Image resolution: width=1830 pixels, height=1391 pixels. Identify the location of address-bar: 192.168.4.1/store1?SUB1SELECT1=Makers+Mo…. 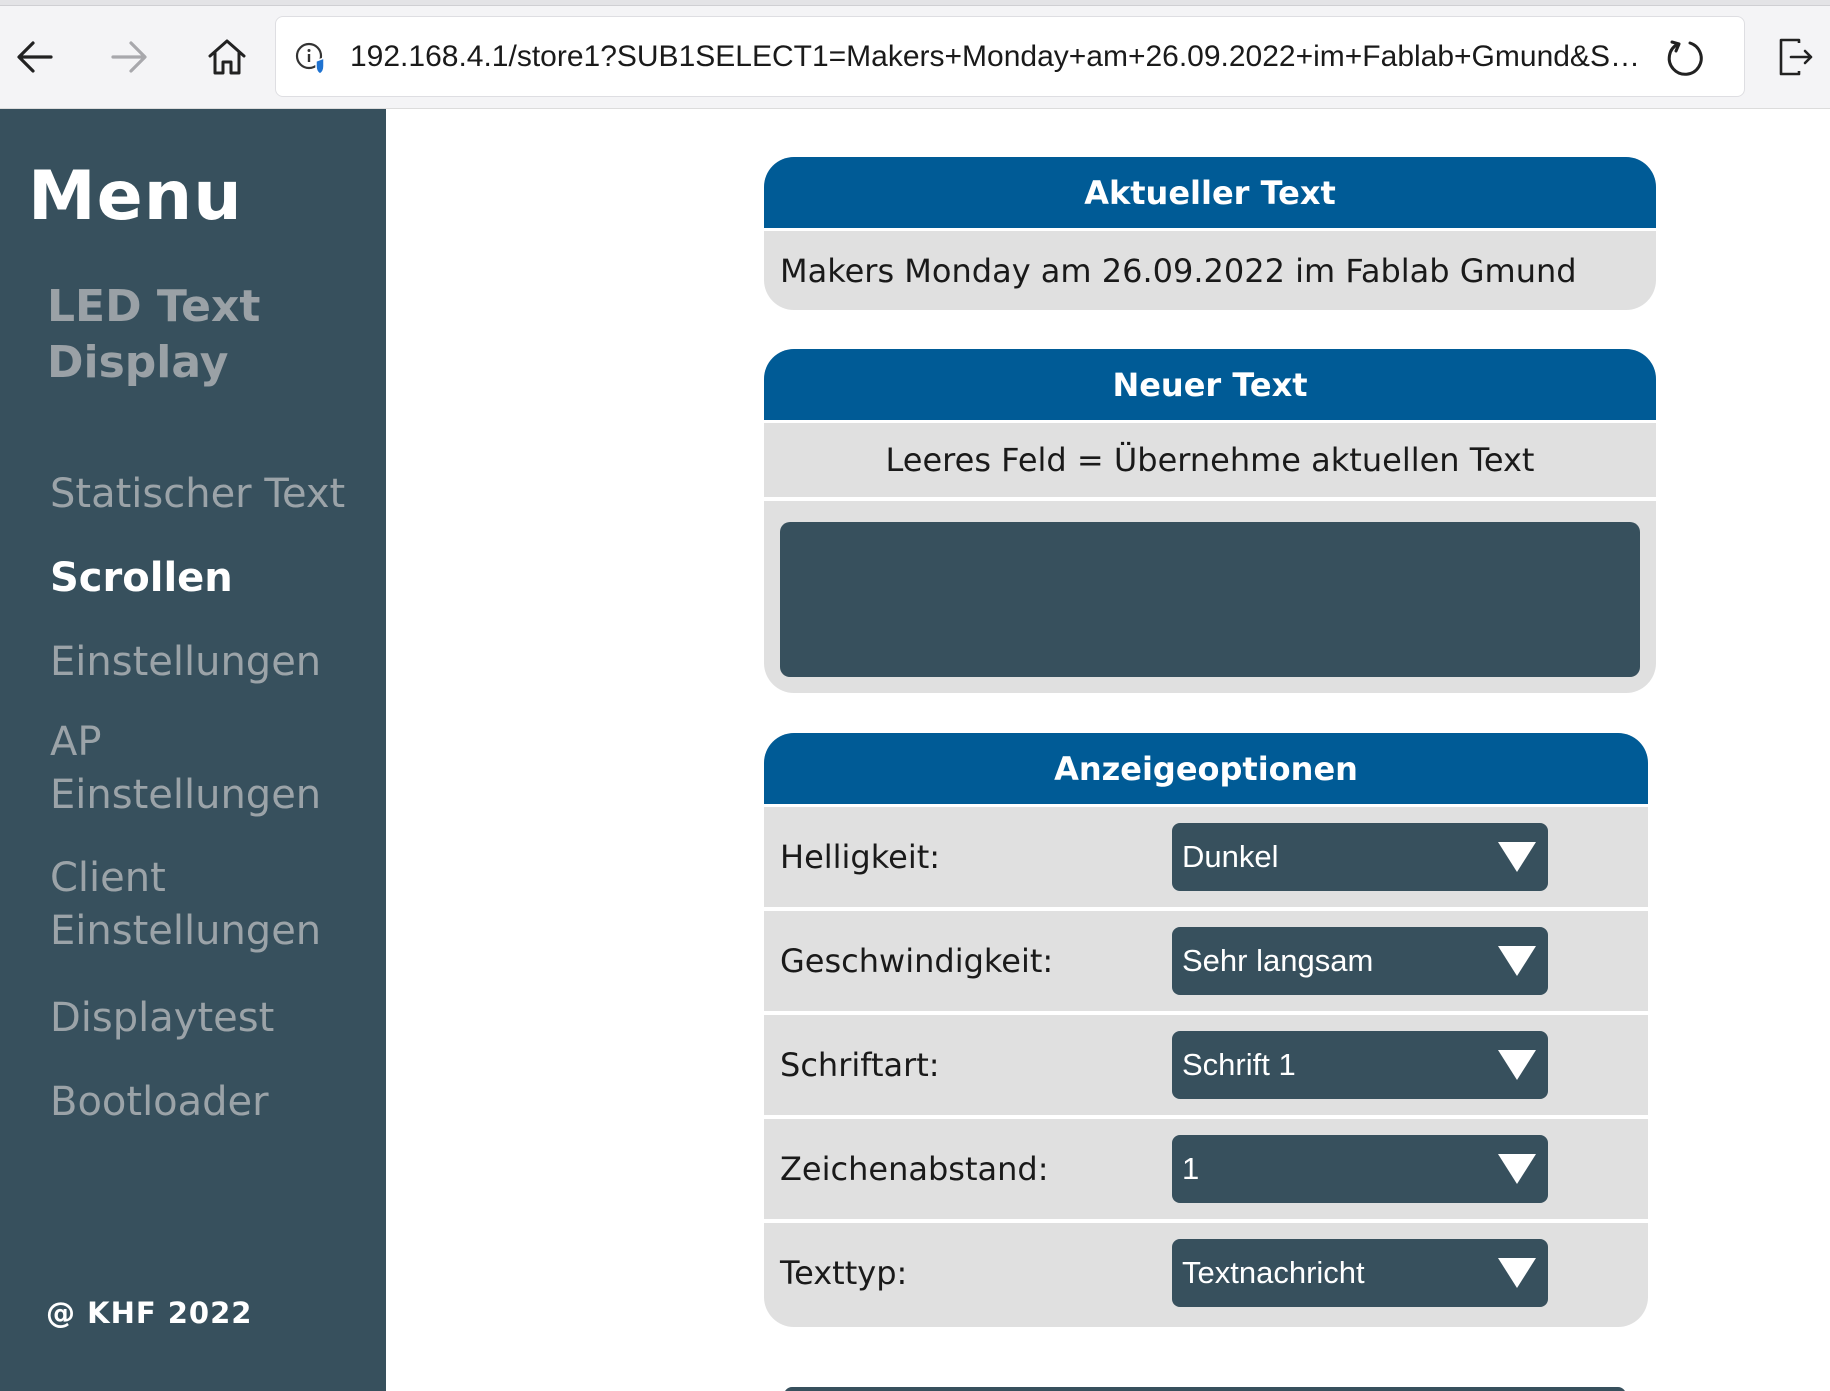
(1010, 56).